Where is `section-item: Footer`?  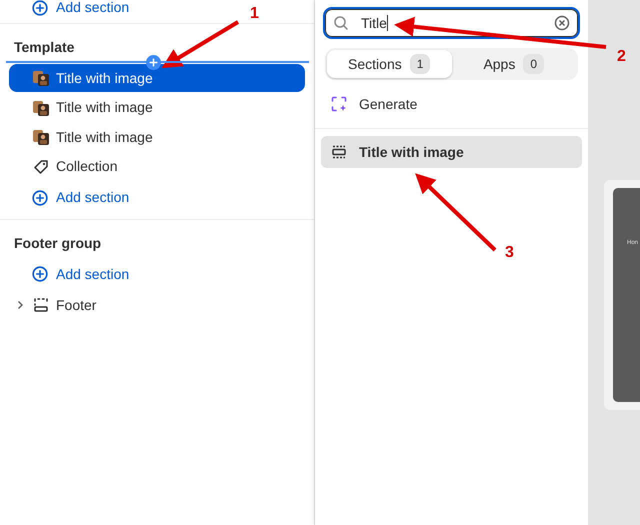 section-item: Footer is located at coordinates (157, 305).